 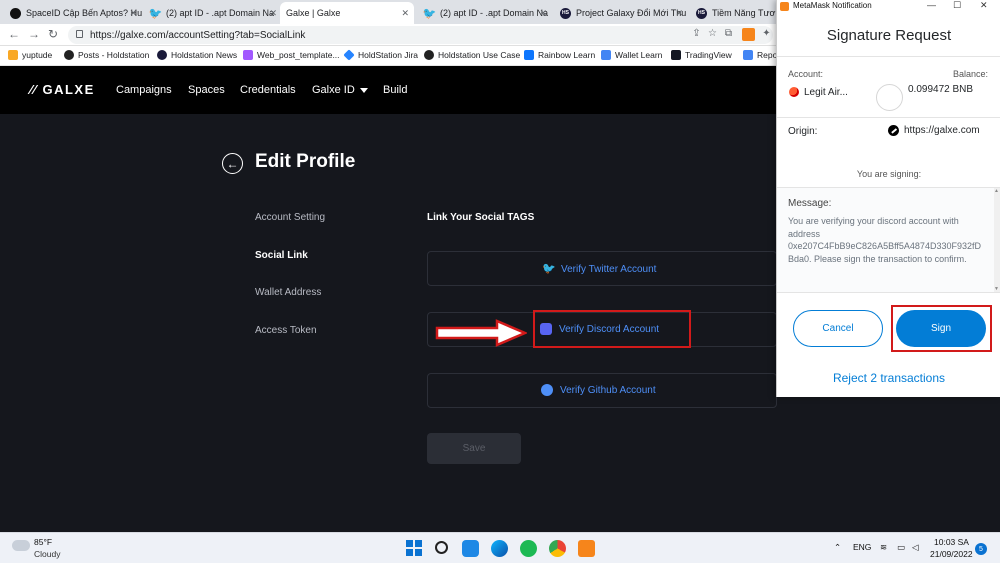 I want to click on chrome-icon, so click(x=557, y=548).